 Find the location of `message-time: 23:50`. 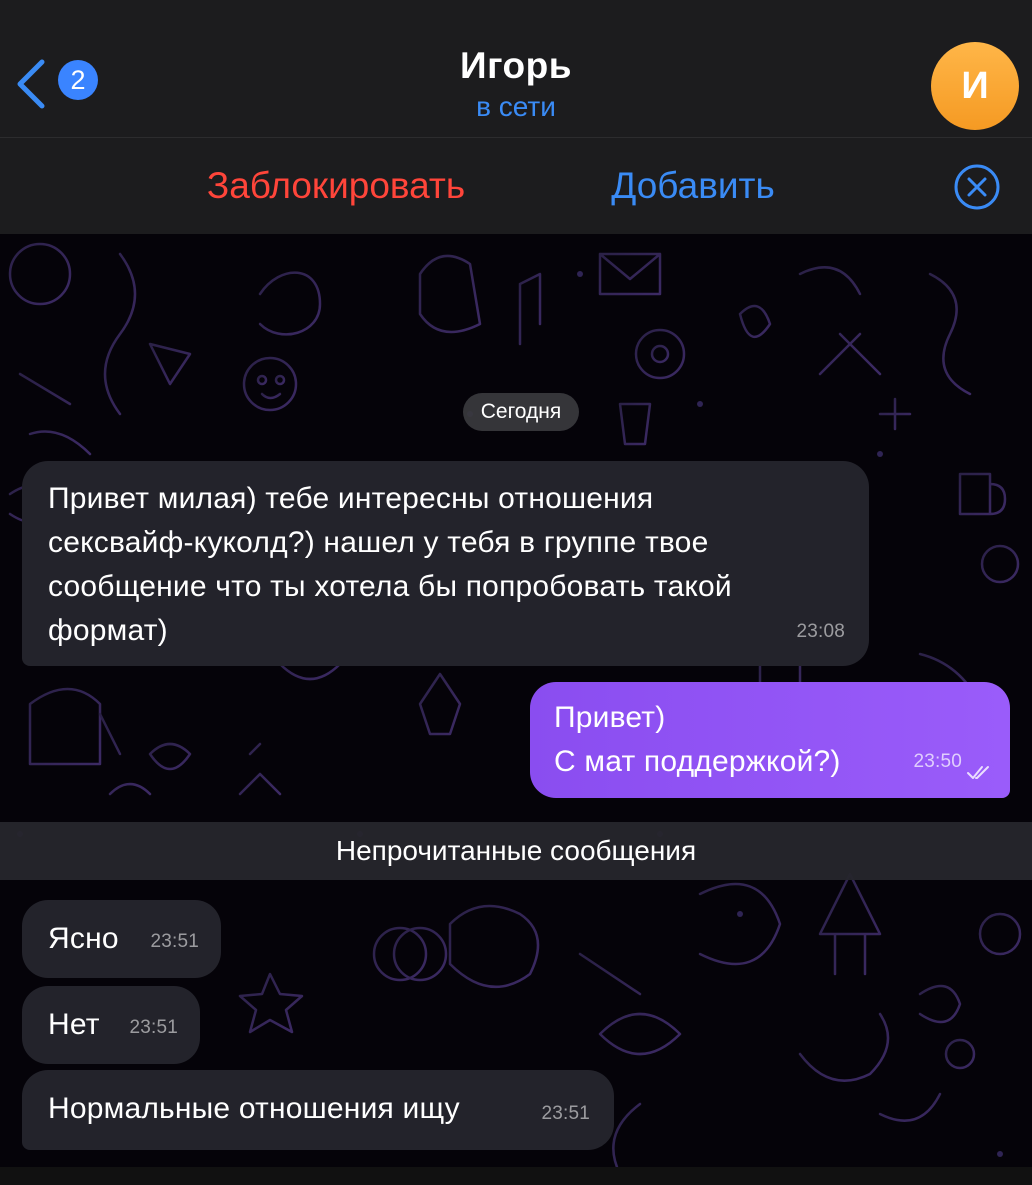

message-time: 23:50 is located at coordinates (937, 761).